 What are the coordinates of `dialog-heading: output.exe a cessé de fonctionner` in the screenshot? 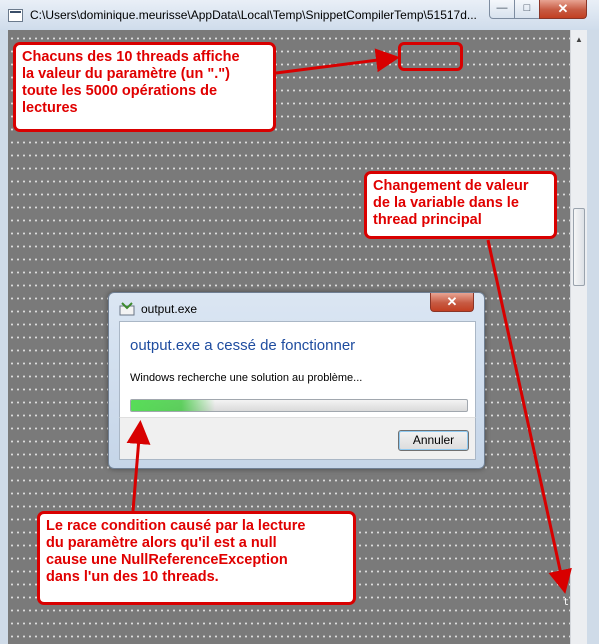 It's located at (243, 345).